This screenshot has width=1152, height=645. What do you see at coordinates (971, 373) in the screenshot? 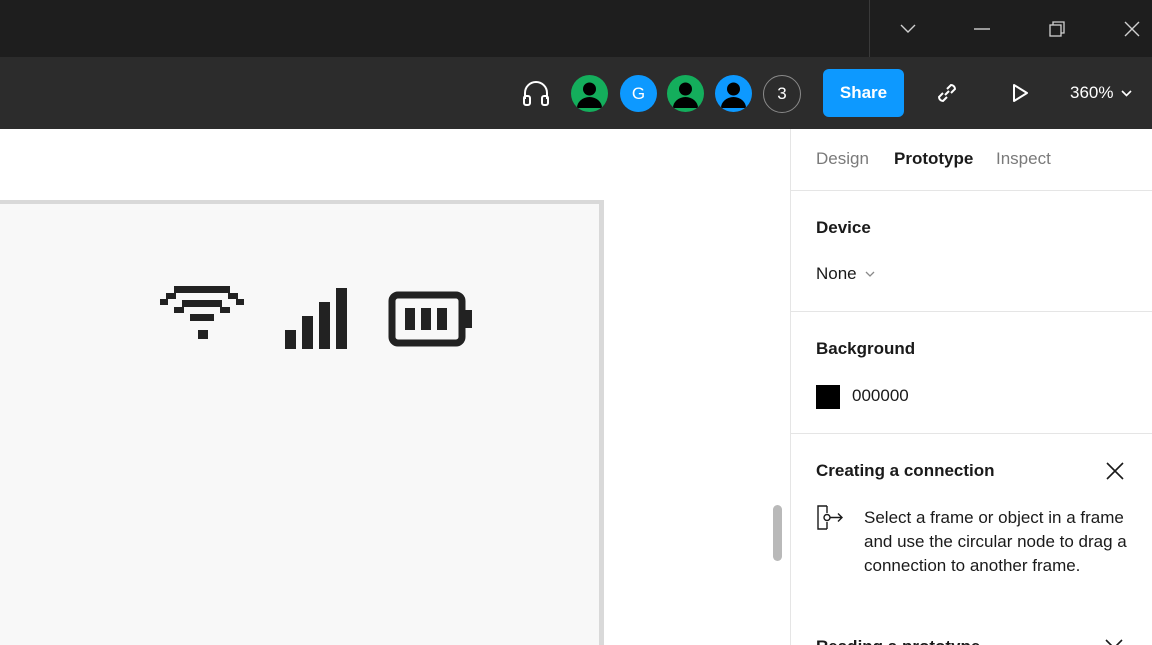
I see `background-section` at bounding box center [971, 373].